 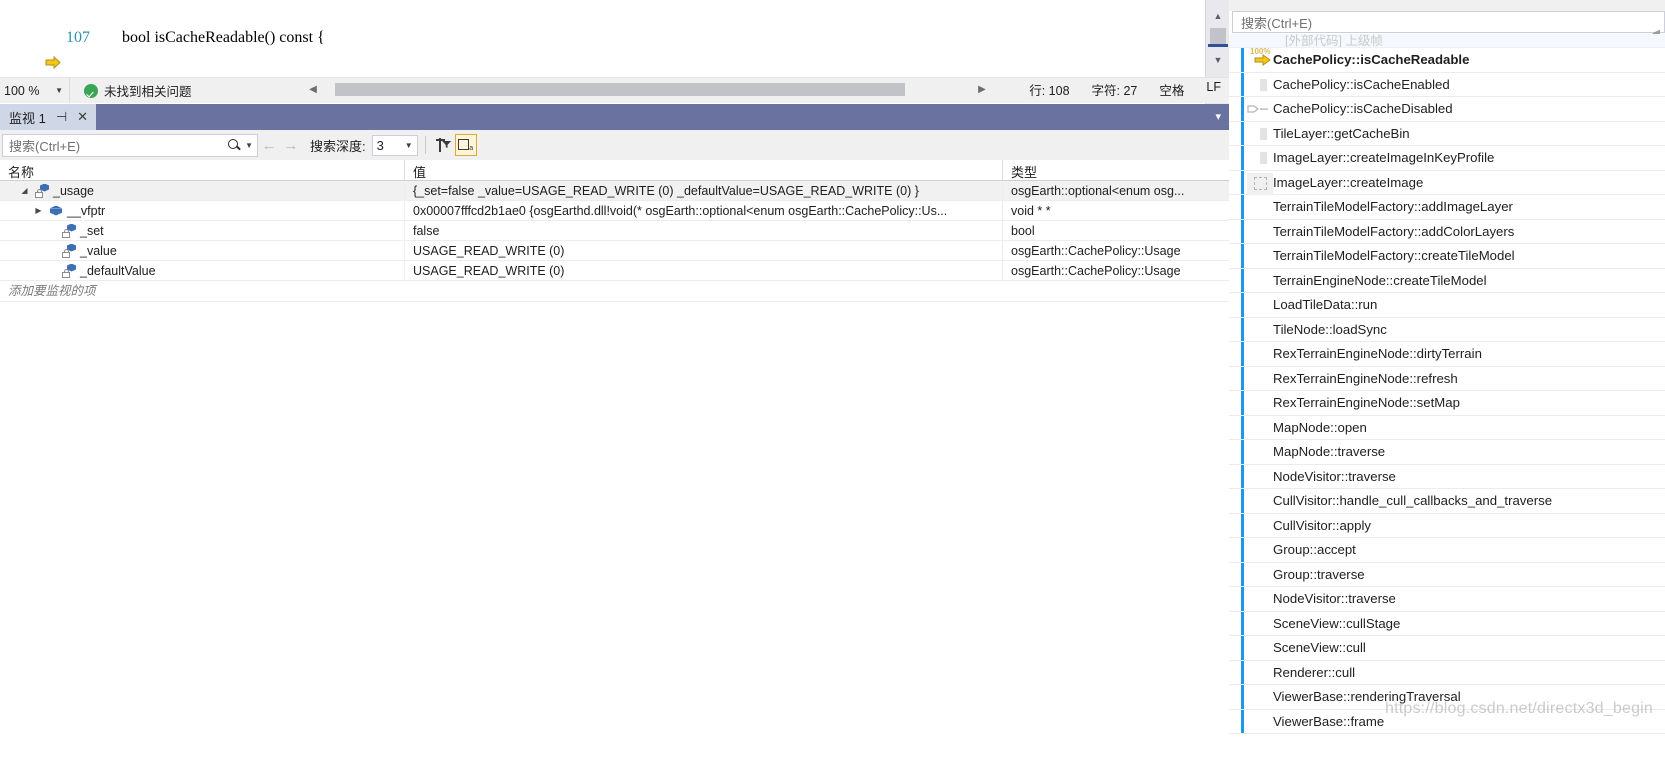 What do you see at coordinates (1447, 623) in the screenshot?
I see `call-stack-frame: SceneView::cullStage` at bounding box center [1447, 623].